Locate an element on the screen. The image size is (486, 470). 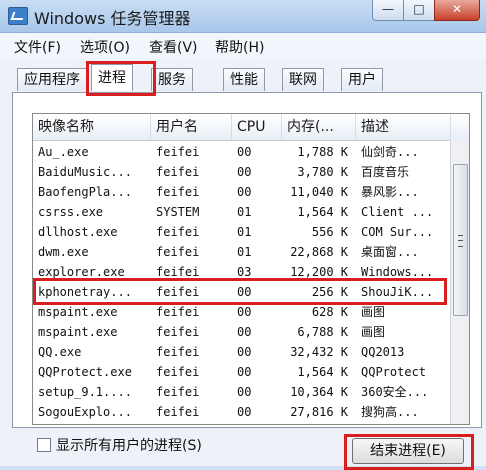
column-description: 描述 is located at coordinates (403, 127).